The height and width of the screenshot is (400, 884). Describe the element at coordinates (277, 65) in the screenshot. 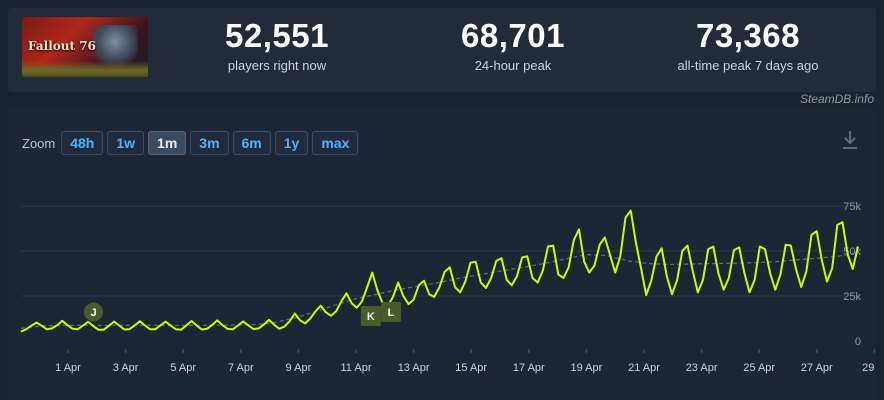

I see `players-now-label: players right now` at that location.